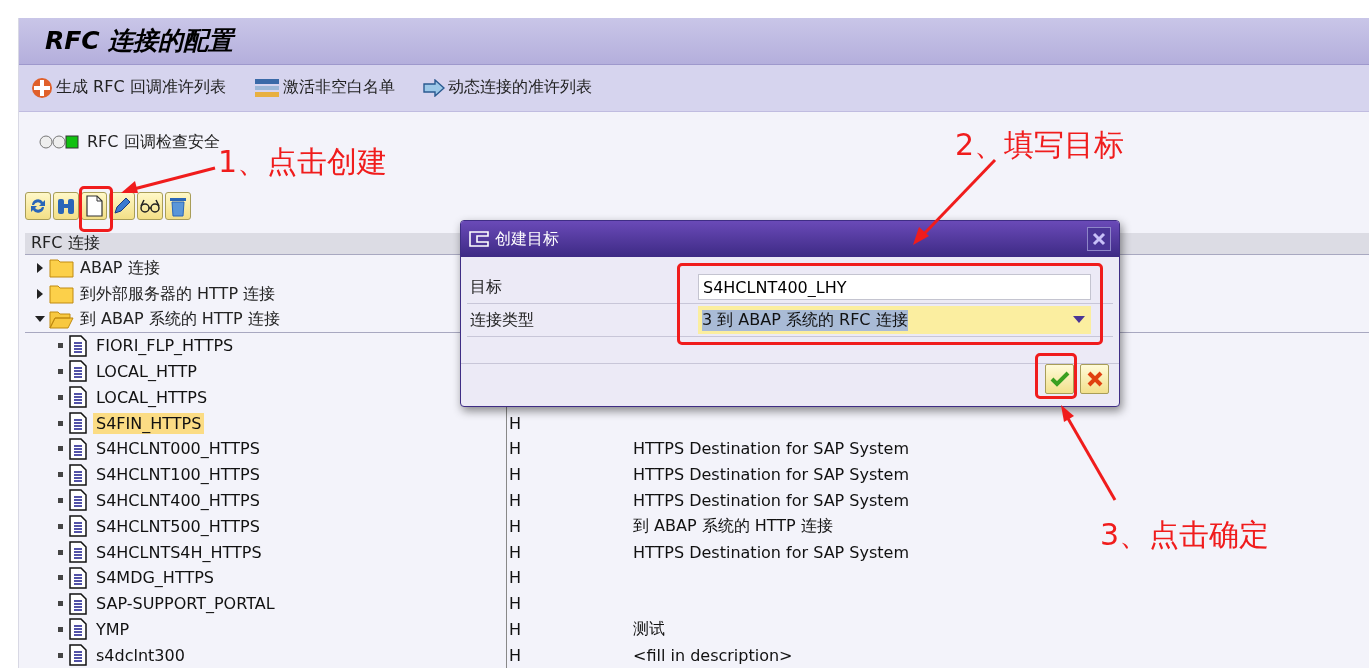  I want to click on tree-leaf: LOCAL_HTTP, so click(146, 371).